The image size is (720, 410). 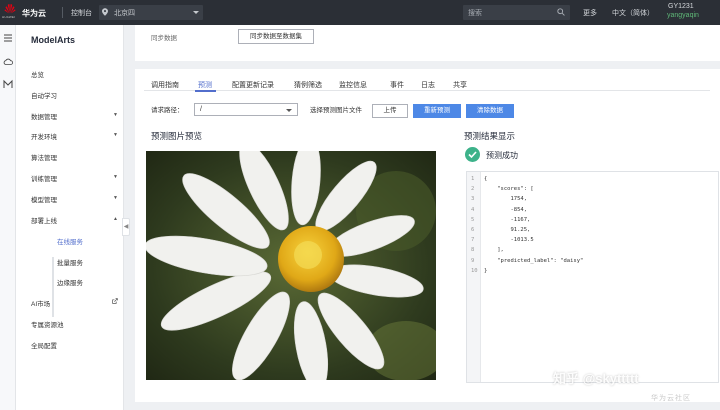 I want to click on sidebar-item-overview: 总览, so click(x=37, y=74).